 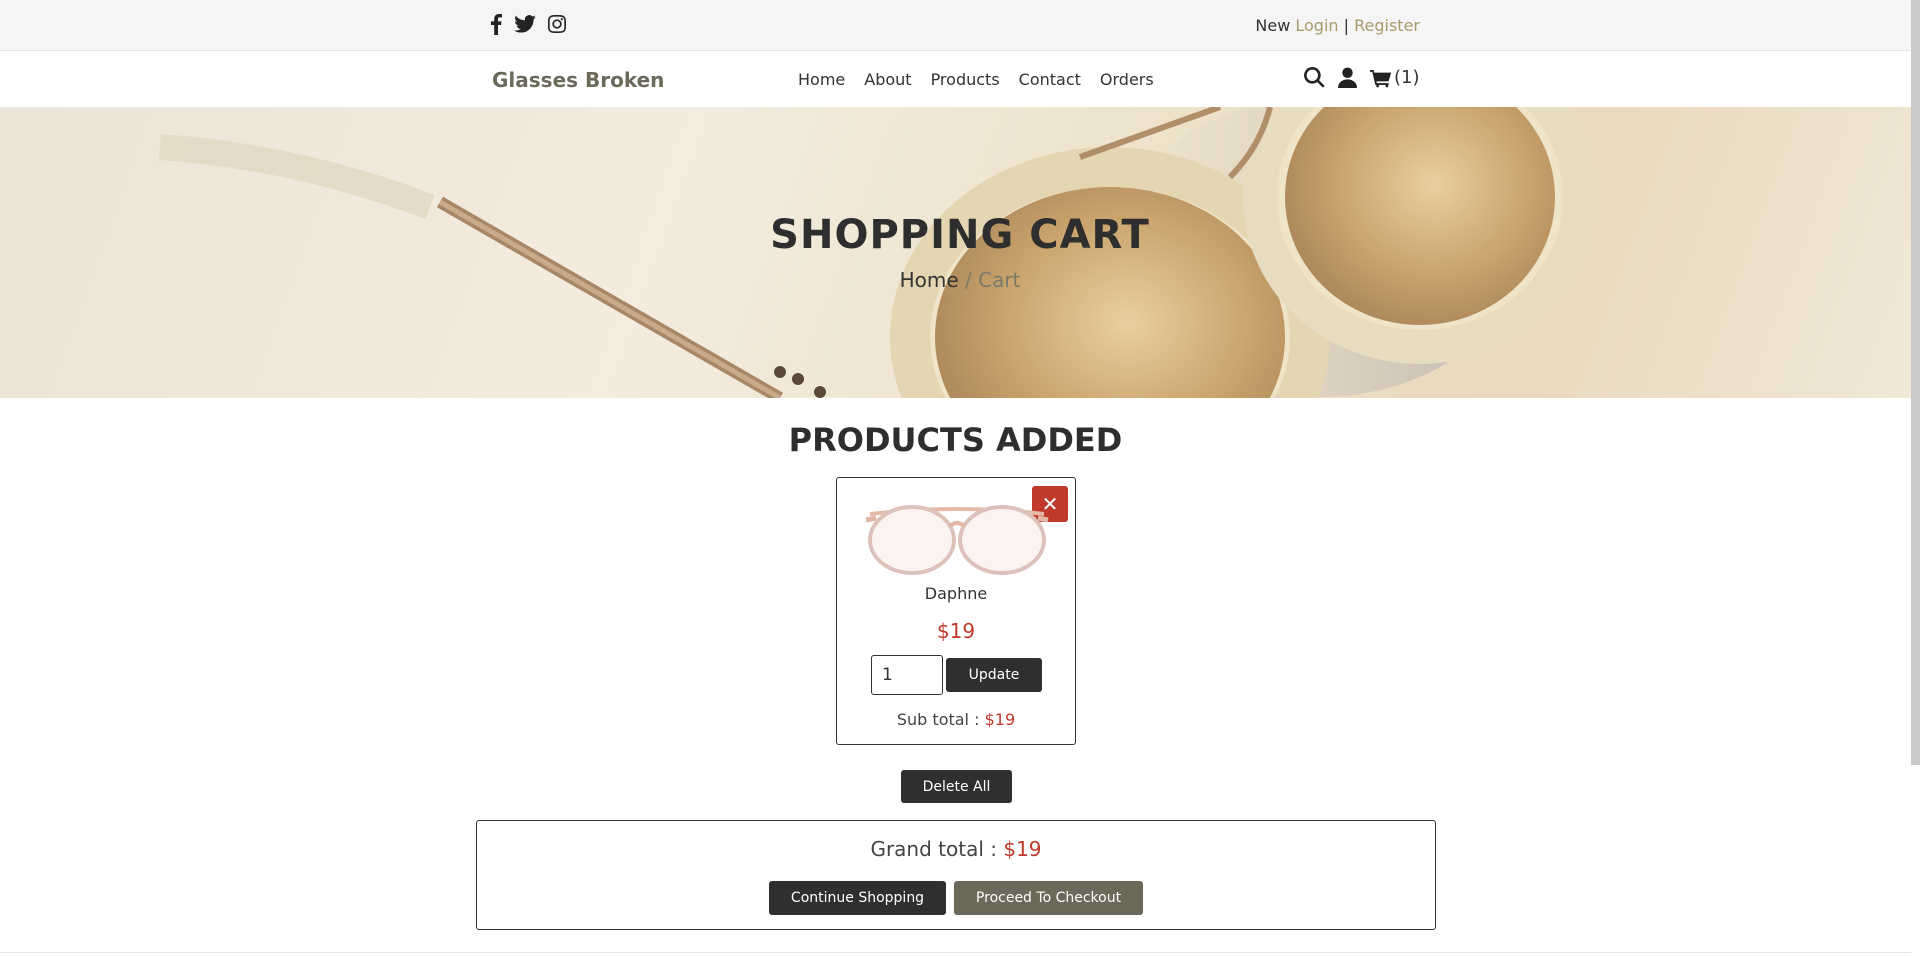 What do you see at coordinates (955, 952) in the screenshot?
I see `footer-divider` at bounding box center [955, 952].